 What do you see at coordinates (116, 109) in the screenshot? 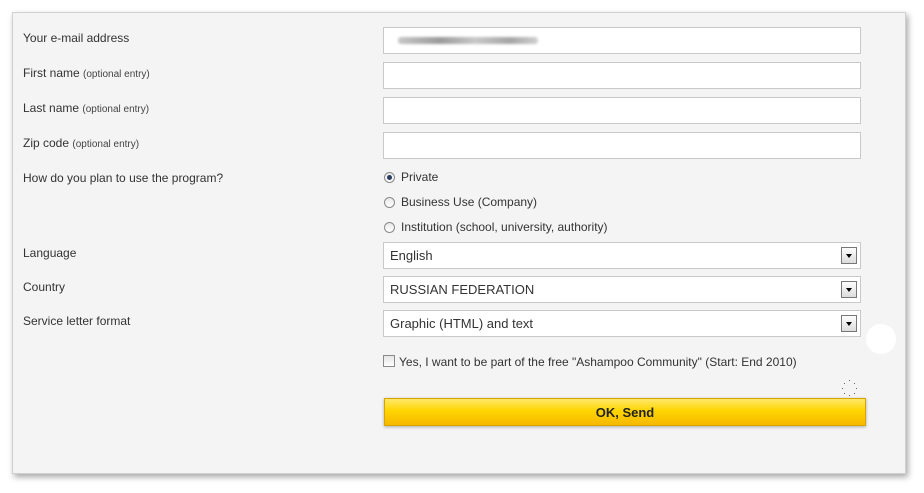
I see `last-name-optional-note: (optional entry)` at bounding box center [116, 109].